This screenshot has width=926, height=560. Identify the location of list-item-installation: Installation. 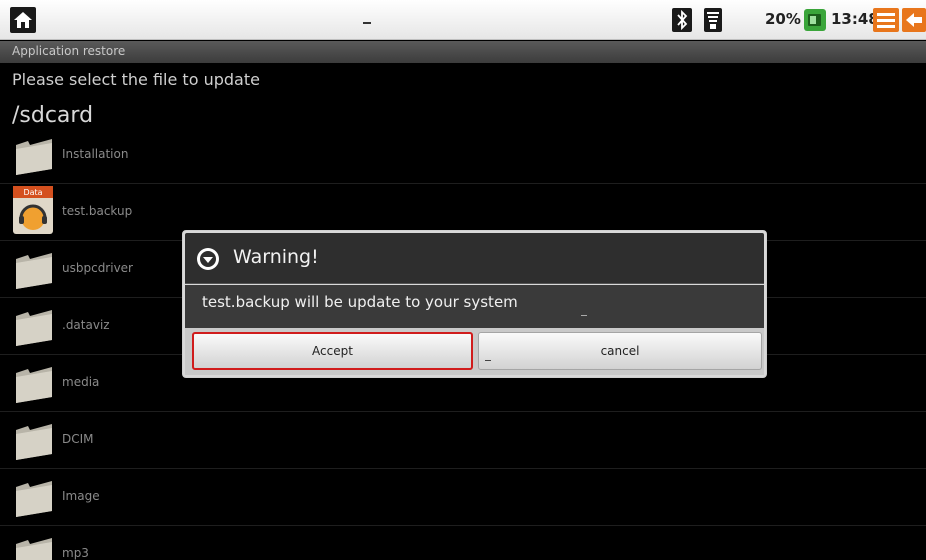
(463, 155).